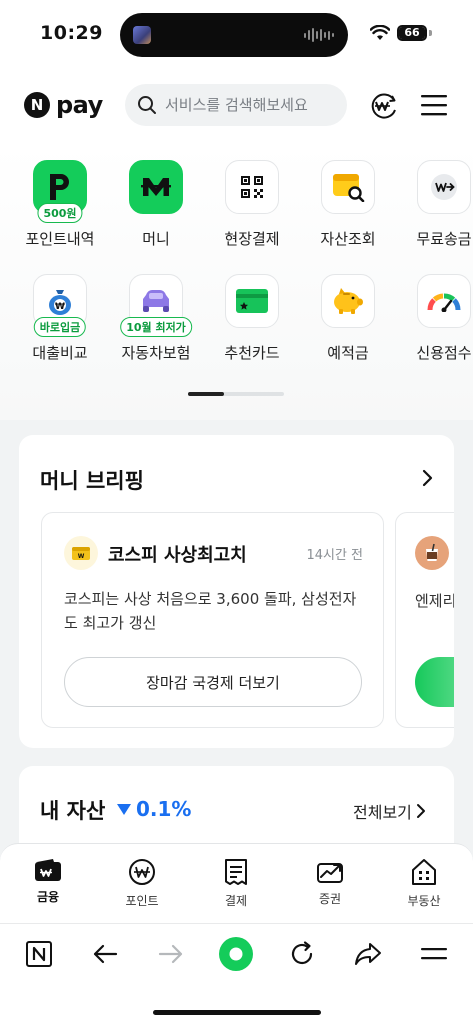 This screenshot has height=1024, width=473. I want to click on wallet-search-icon, so click(348, 187).